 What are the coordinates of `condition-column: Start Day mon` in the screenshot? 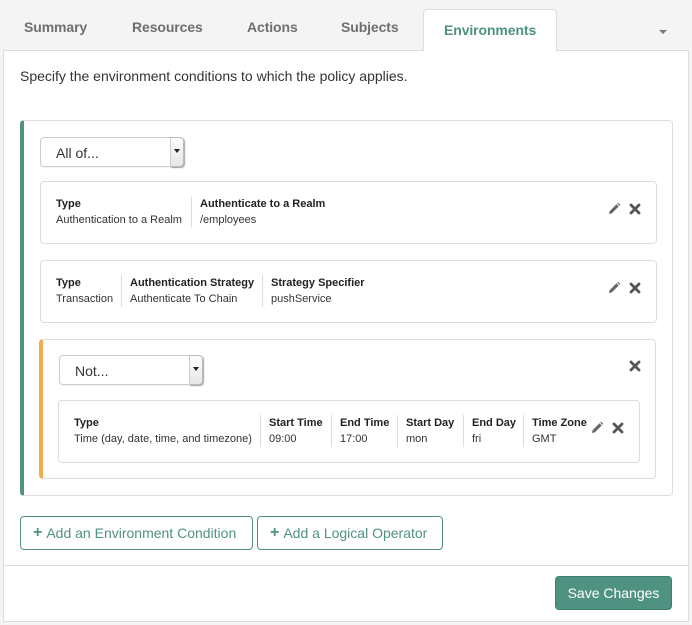 It's located at (425, 431).